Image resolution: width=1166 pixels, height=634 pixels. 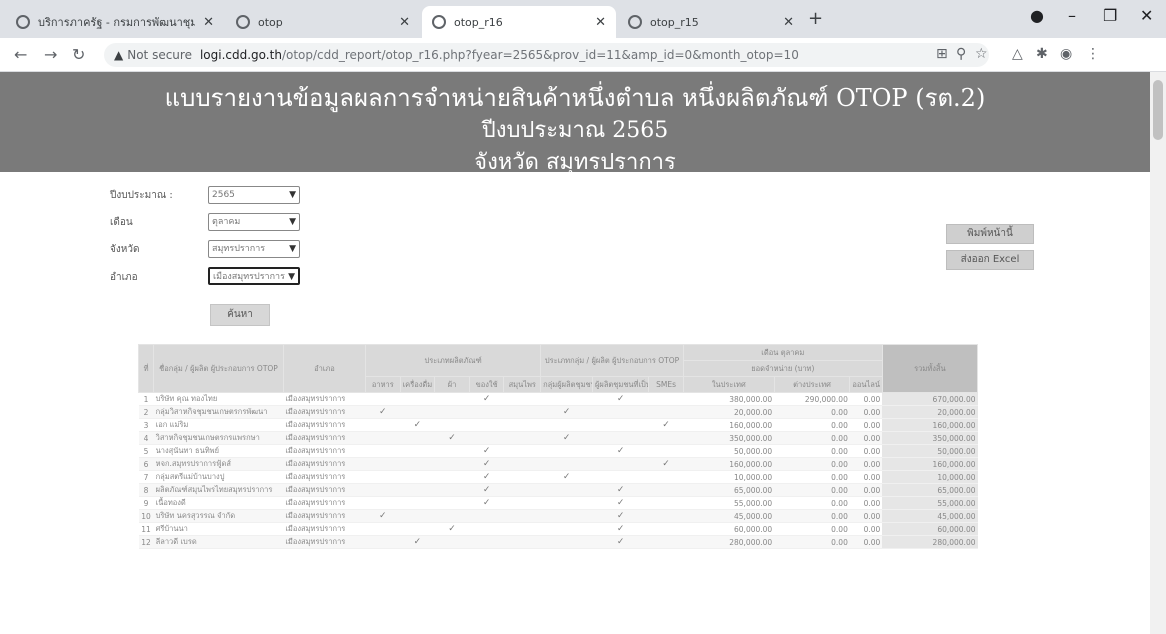 I want to click on filter-year-select: 2565 ▼, so click(x=254, y=195).